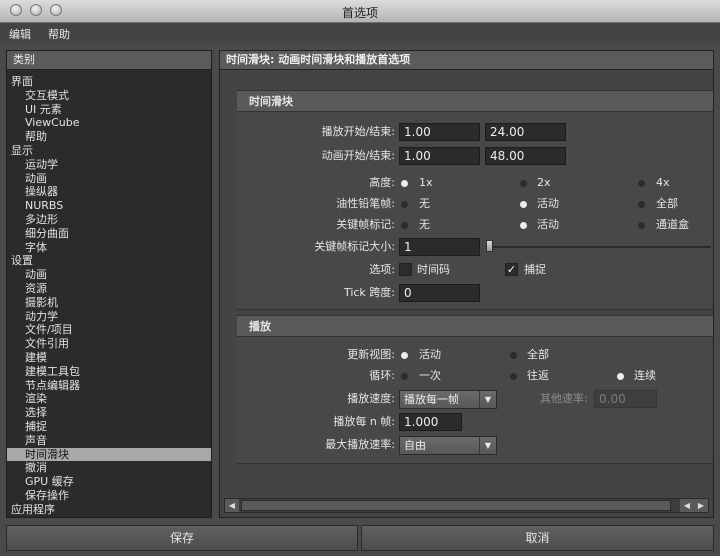 The image size is (720, 556). I want to click on playback-end-field: 24.00, so click(525, 132).